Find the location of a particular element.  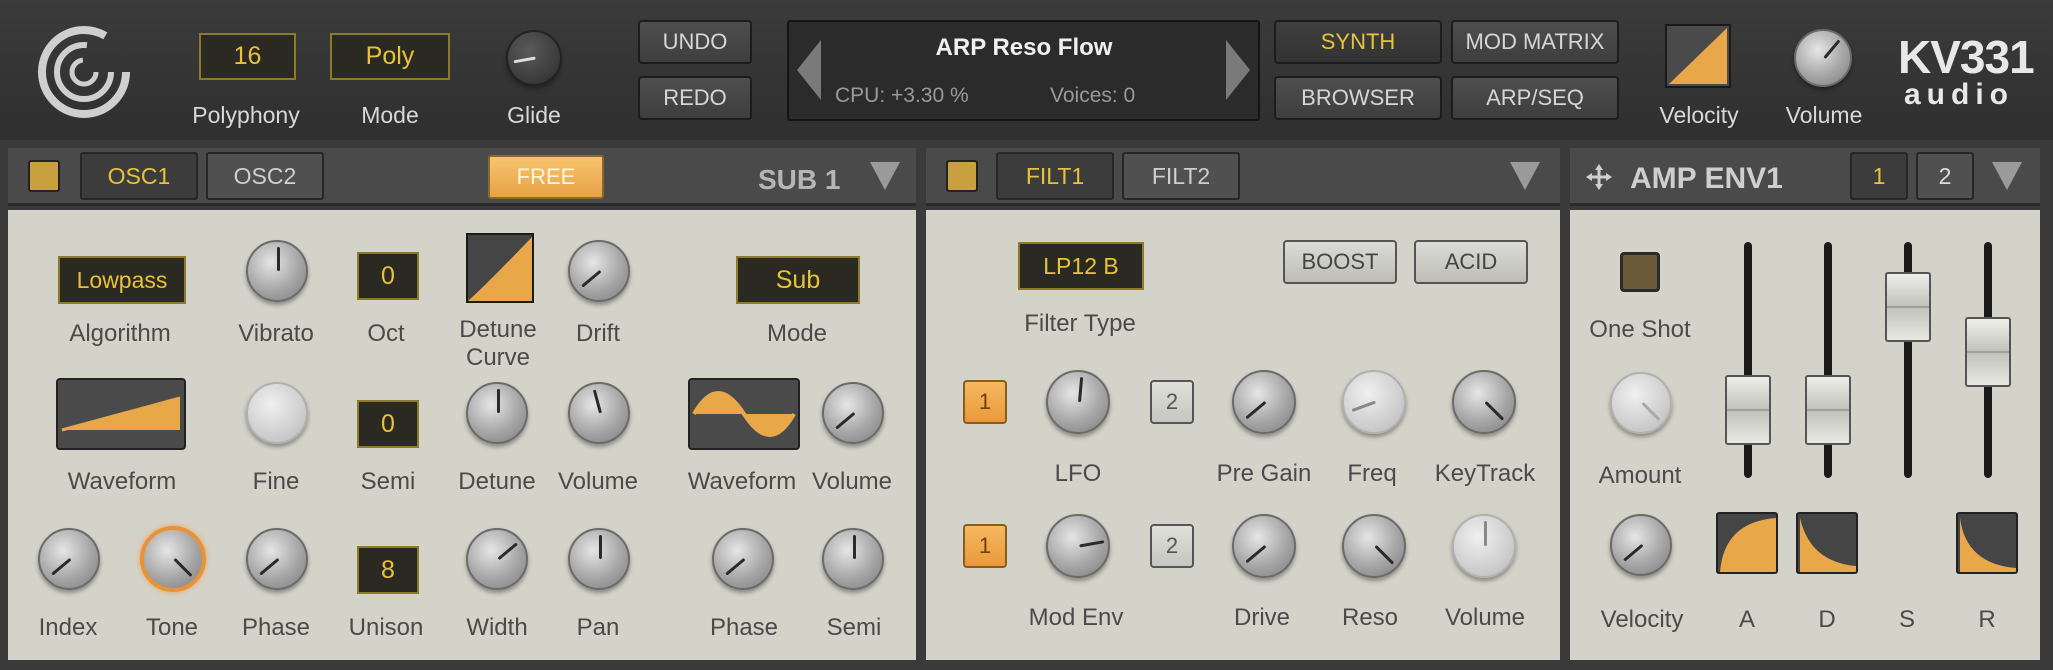

tab-osc2: OSC2 is located at coordinates (265, 176).